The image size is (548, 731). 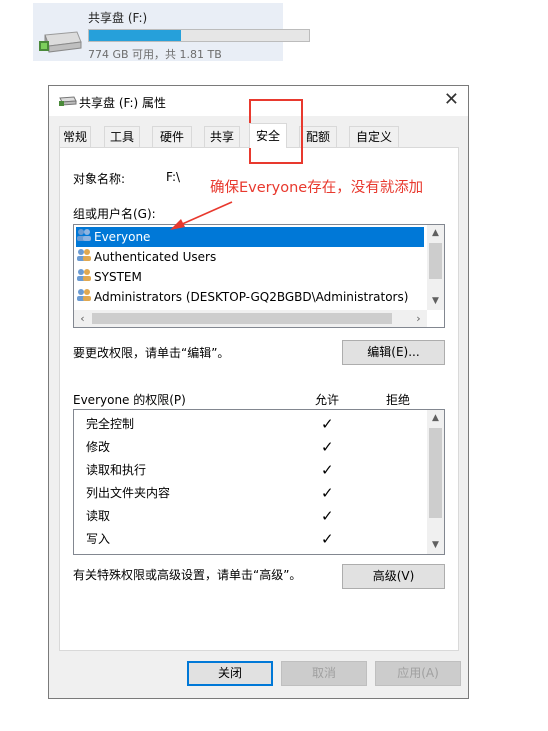 I want to click on advanced-hint: 有关特殊权限或高级设置，请单击“高级”。, so click(x=187, y=575).